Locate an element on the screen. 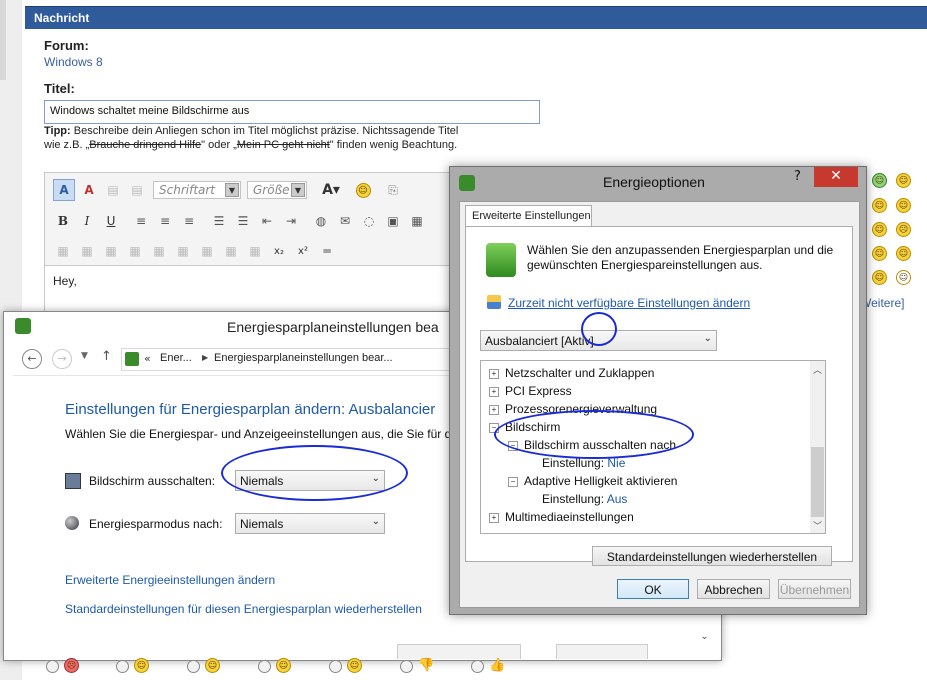 The height and width of the screenshot is (680, 927). smiley-devil-icon: ☺ is located at coordinates (903, 253).